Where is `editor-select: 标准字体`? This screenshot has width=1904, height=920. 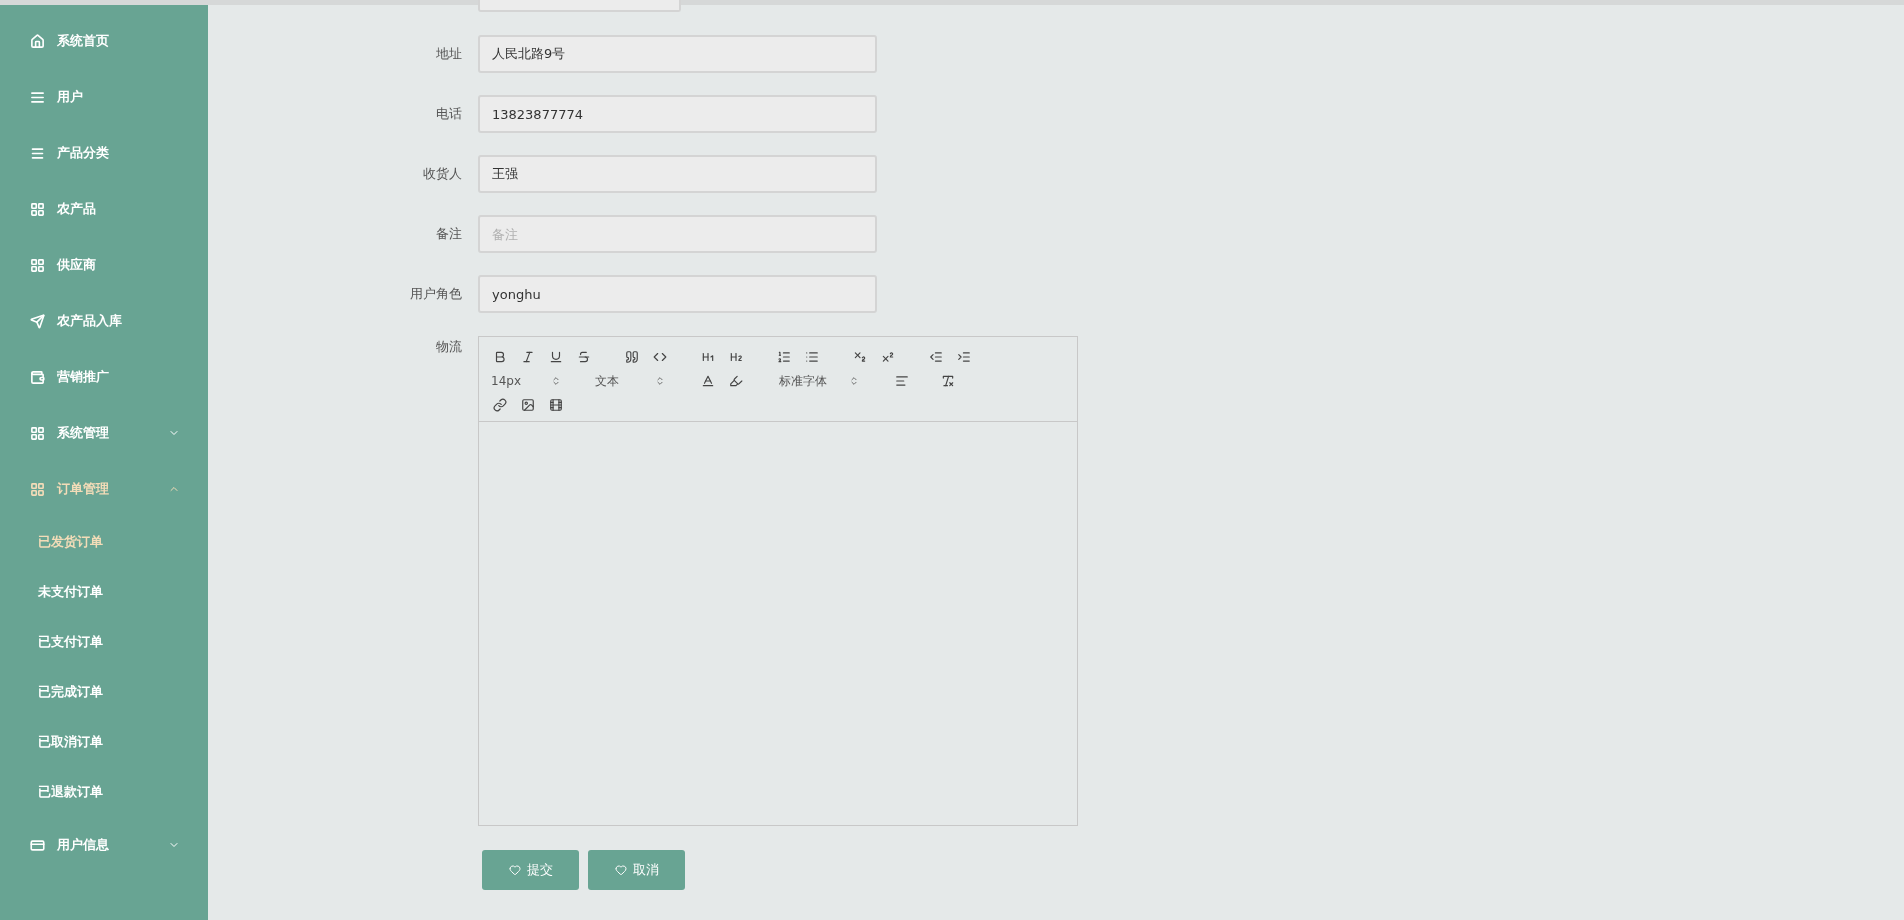 editor-select: 标准字体 is located at coordinates (819, 381).